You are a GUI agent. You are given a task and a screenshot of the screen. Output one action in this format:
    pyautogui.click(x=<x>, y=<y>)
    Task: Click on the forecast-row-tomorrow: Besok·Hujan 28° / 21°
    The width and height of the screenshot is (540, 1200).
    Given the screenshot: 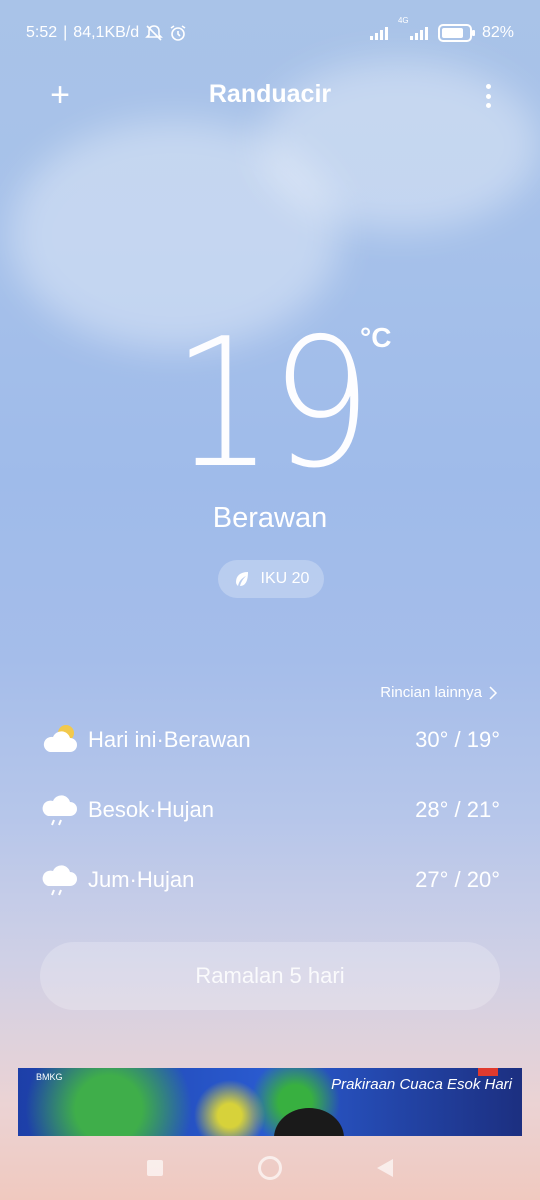 What is the action you would take?
    pyautogui.click(x=270, y=810)
    